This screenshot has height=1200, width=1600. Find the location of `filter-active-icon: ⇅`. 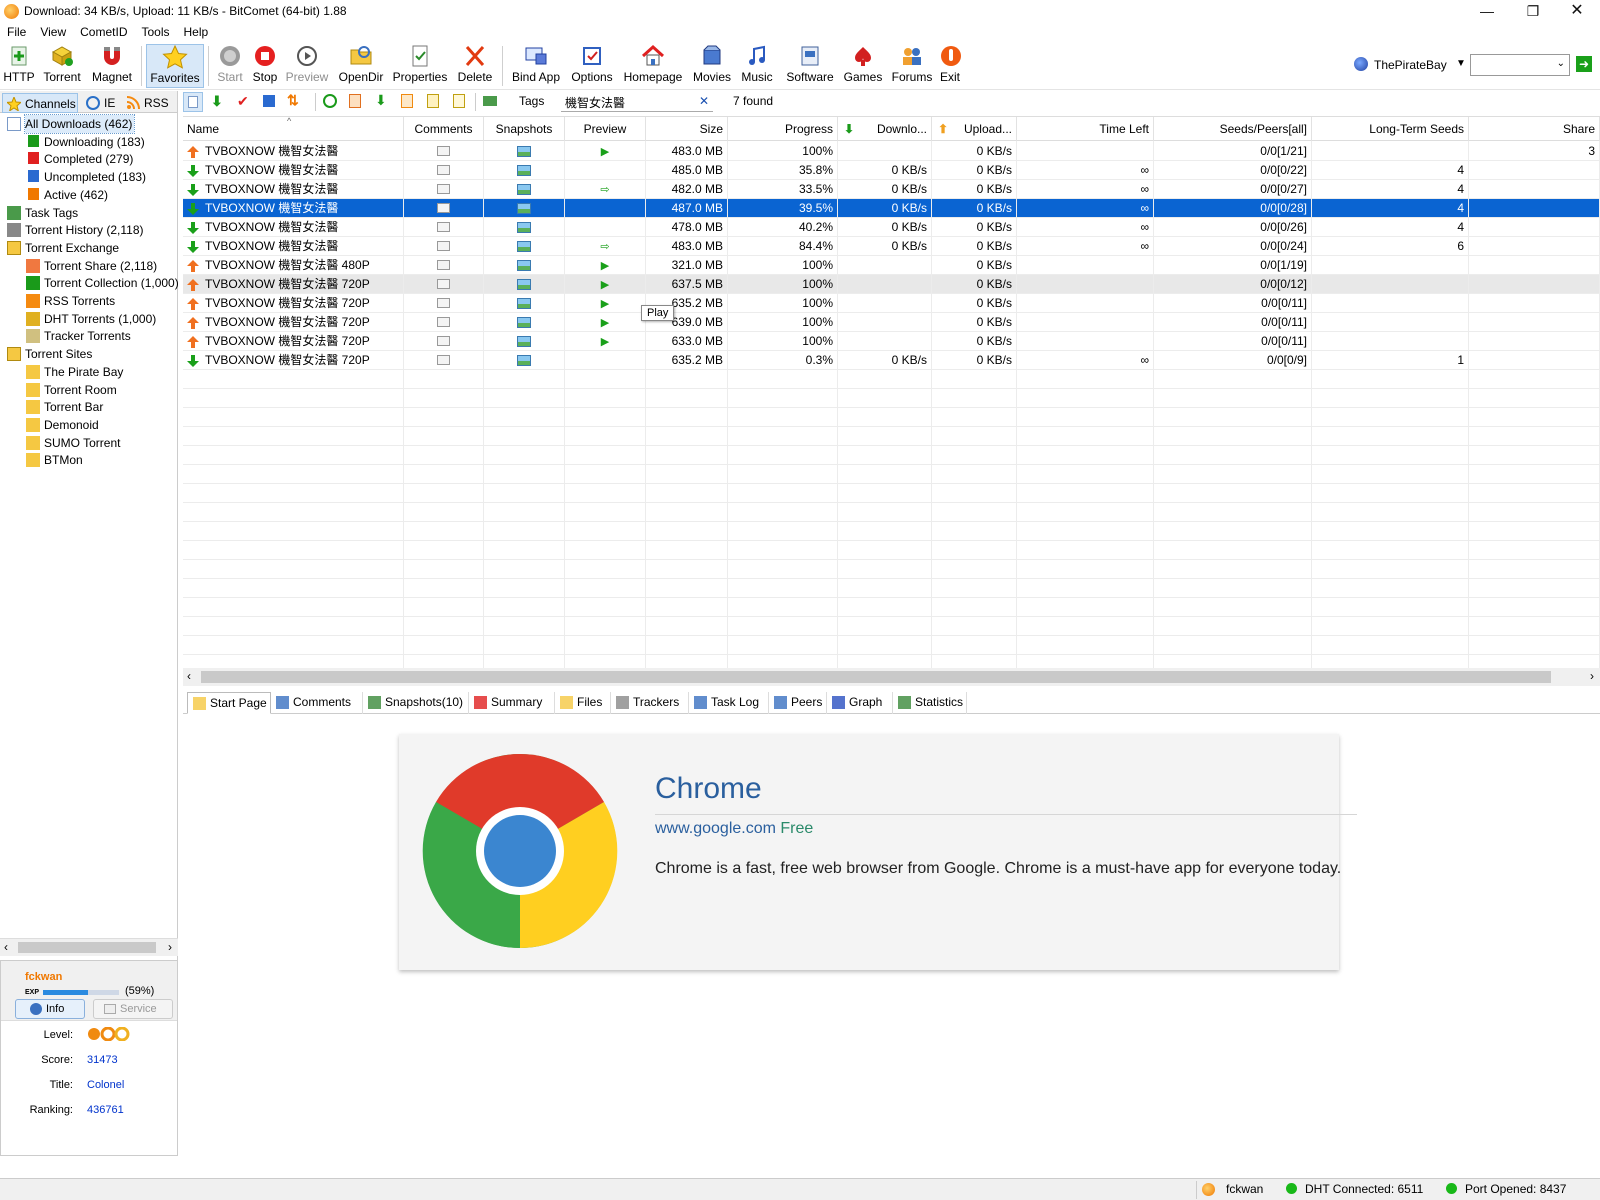

filter-active-icon: ⇅ is located at coordinates (293, 100).